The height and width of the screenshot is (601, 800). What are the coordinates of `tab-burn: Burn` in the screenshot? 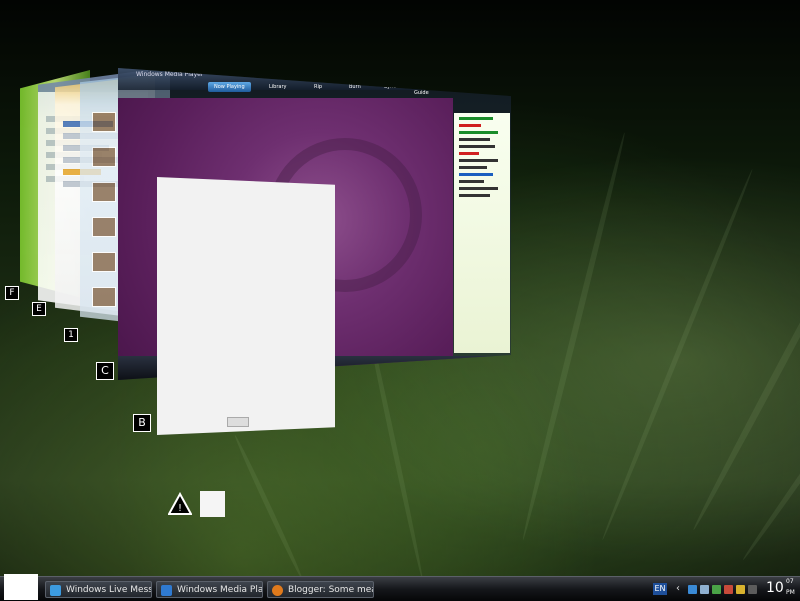 It's located at (355, 87).